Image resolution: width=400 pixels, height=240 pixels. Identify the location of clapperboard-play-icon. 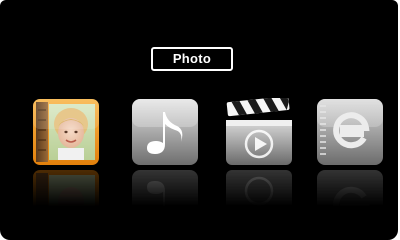
(259, 132).